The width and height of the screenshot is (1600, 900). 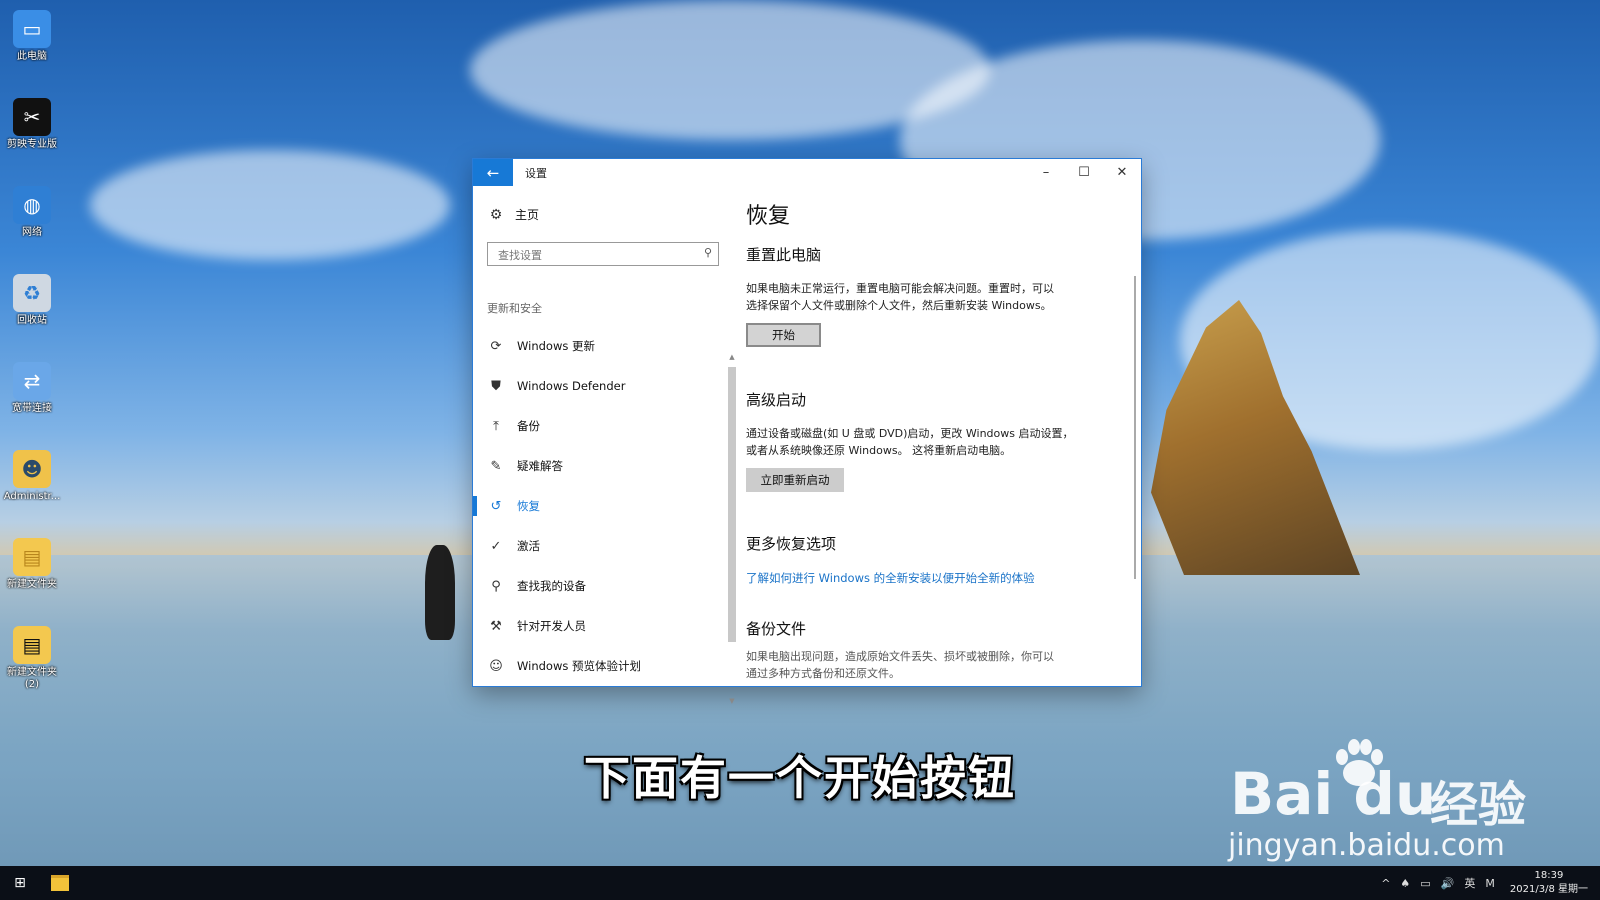 I want to click on page-title: 恢复, so click(x=768, y=216).